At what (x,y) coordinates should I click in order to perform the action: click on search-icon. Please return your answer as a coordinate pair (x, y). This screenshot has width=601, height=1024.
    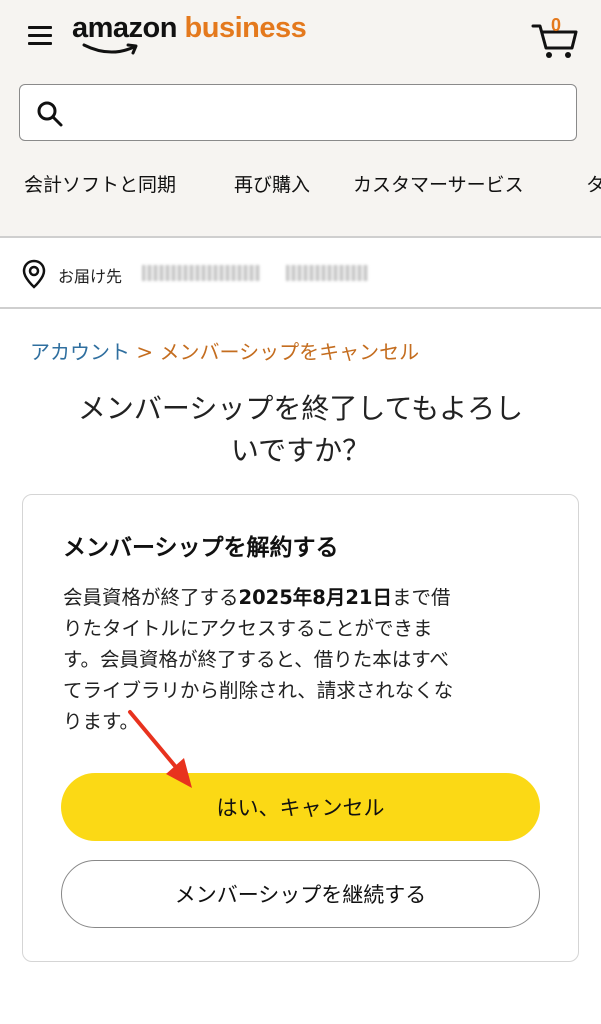
    Looking at the image, I should click on (50, 114).